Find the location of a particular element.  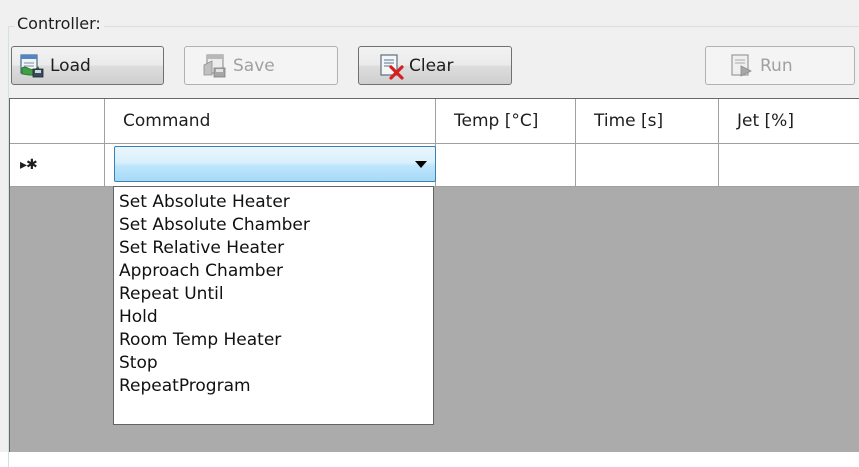

column-header-jet: Jet [%] is located at coordinates (789, 121).